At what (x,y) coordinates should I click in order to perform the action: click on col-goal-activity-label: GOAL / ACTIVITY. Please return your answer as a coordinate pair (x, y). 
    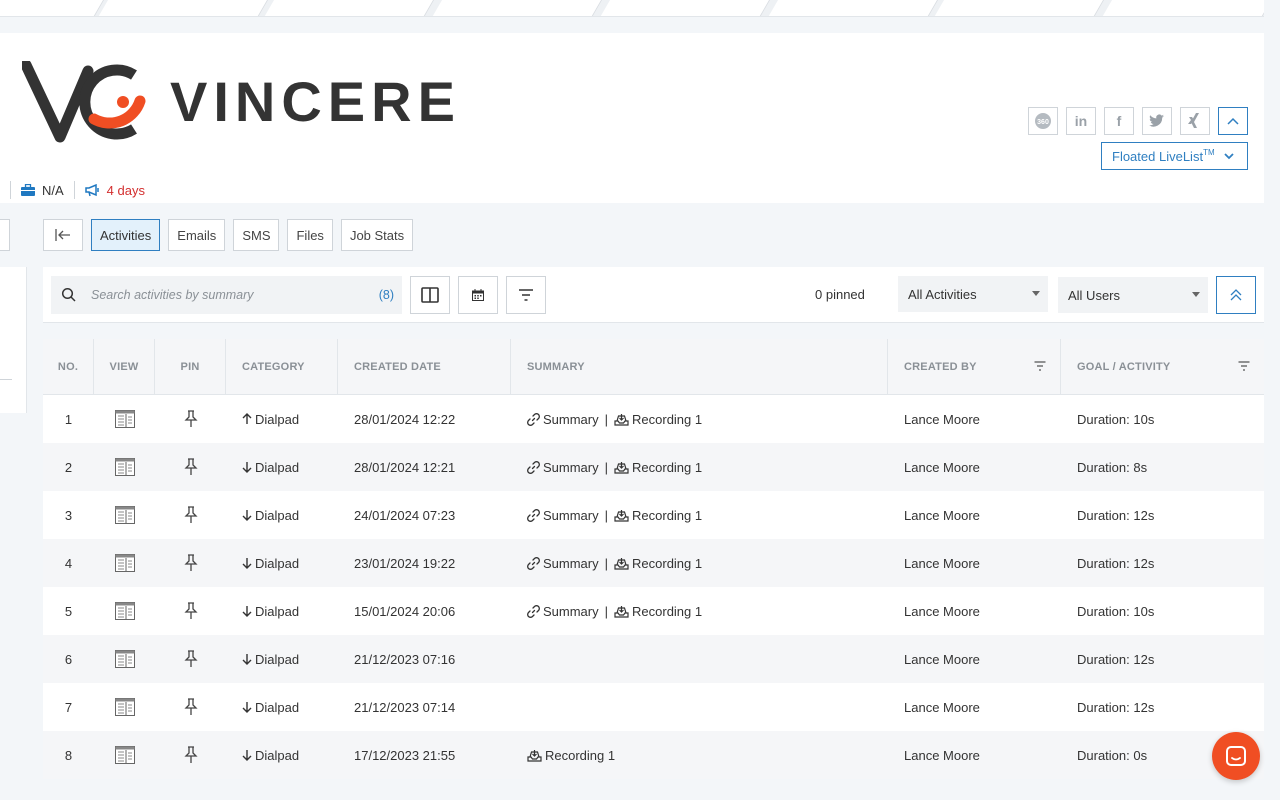
    Looking at the image, I should click on (1124, 367).